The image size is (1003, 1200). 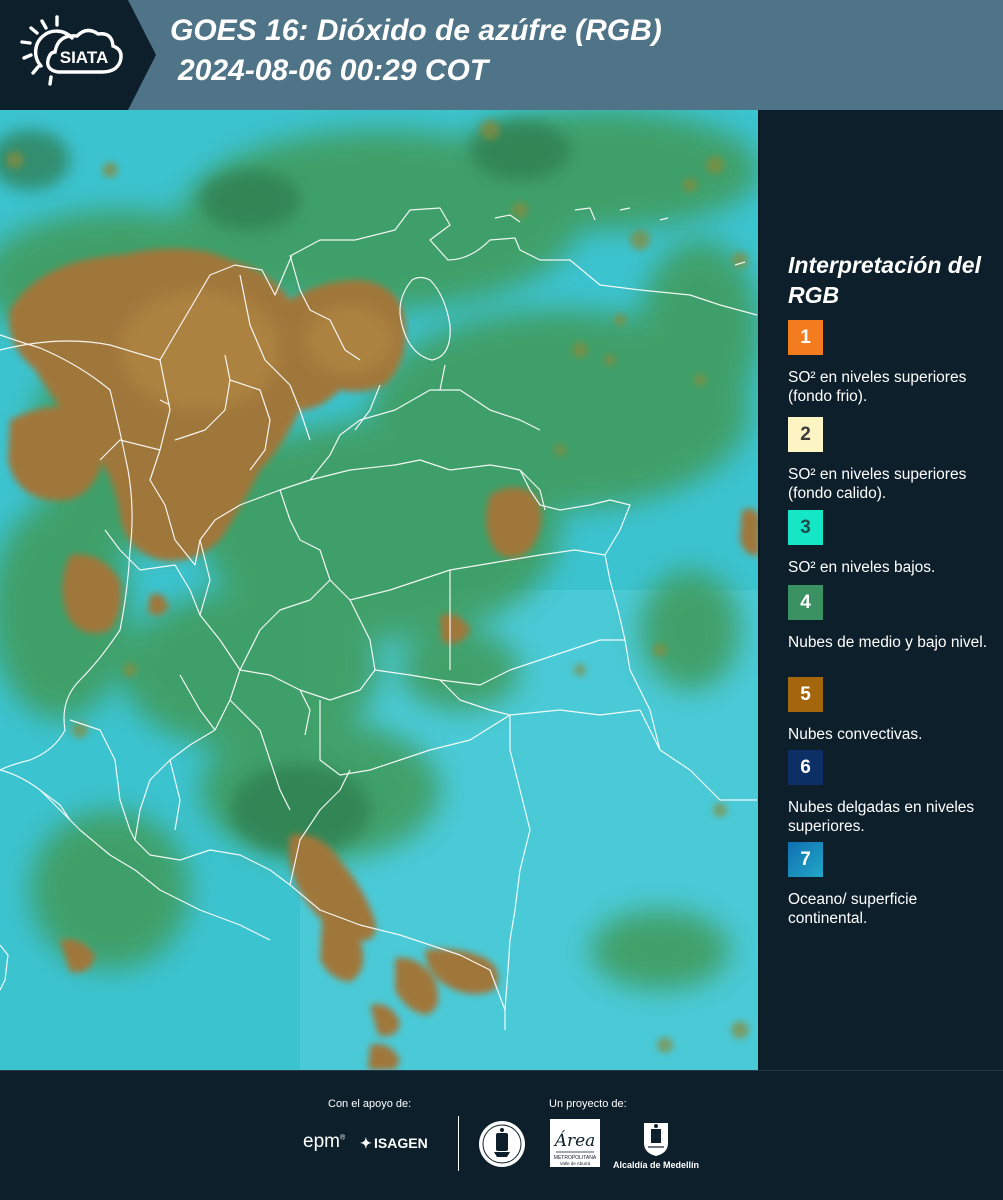 I want to click on page-title: GOES 16: Dióxido de azúfre (RGB), so click(x=416, y=30).